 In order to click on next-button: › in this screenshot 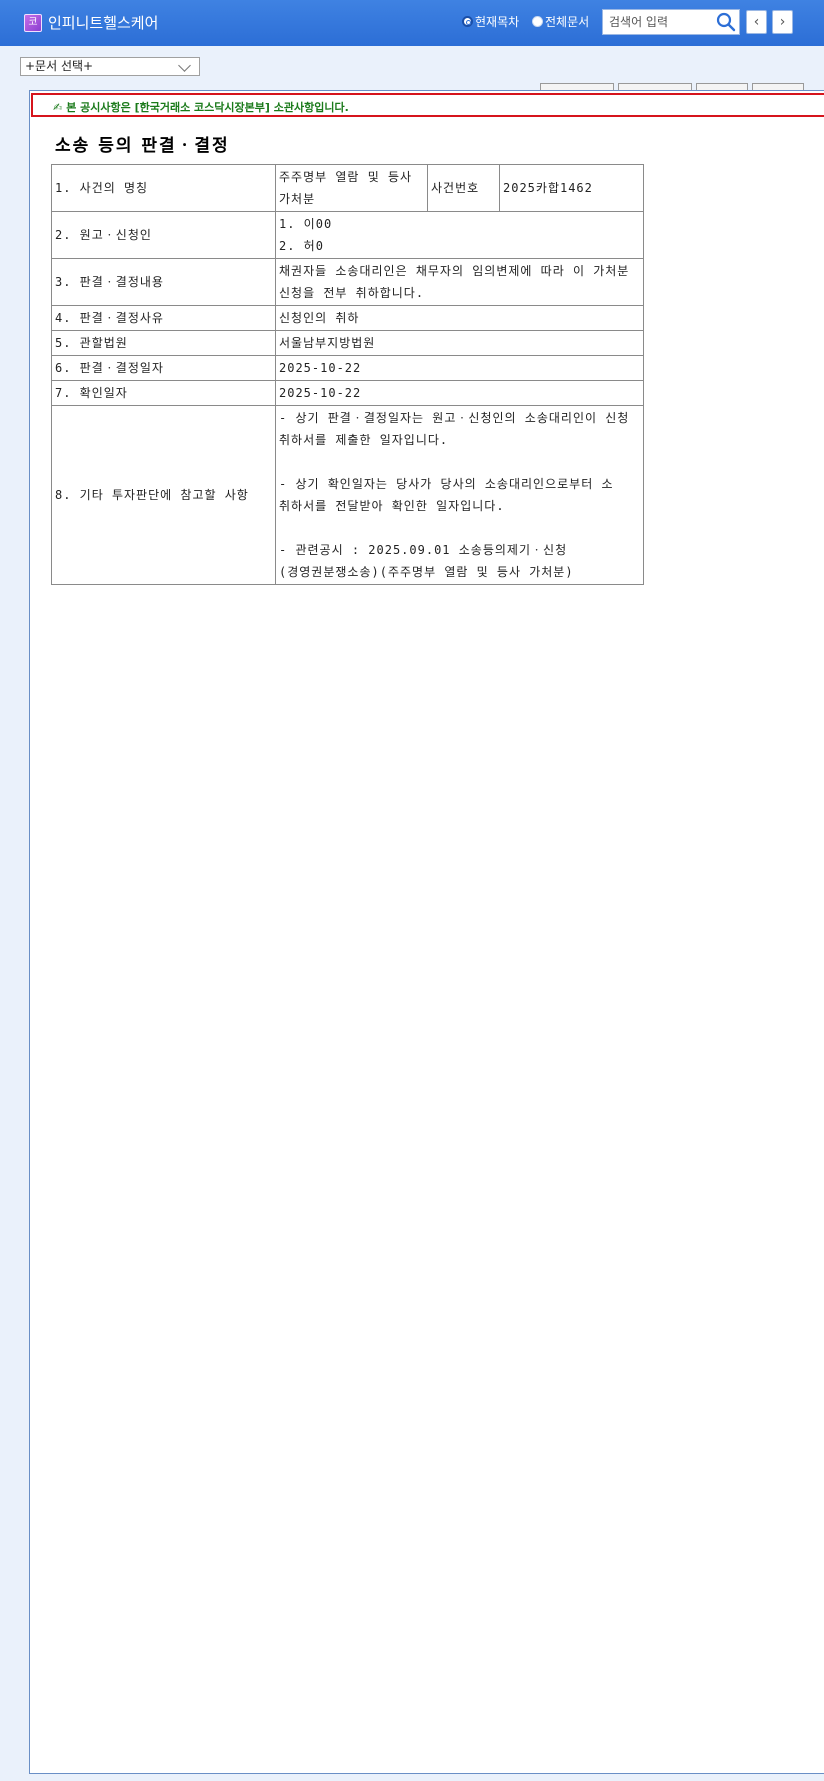, I will do `click(782, 22)`.